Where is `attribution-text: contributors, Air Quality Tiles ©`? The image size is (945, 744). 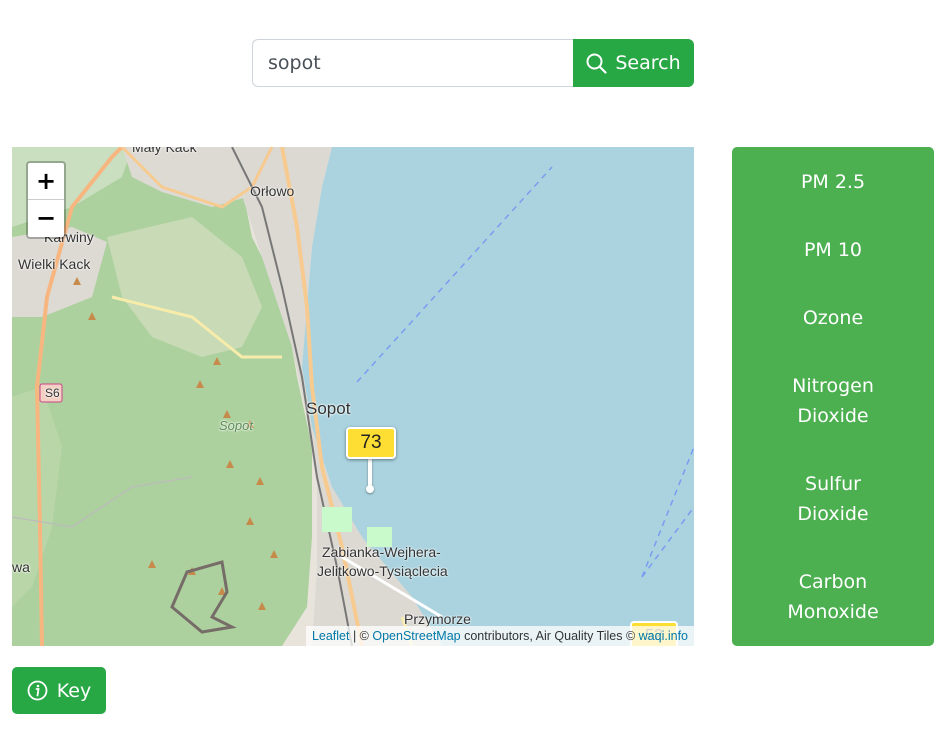
attribution-text: contributors, Air Quality Tiles © is located at coordinates (549, 636).